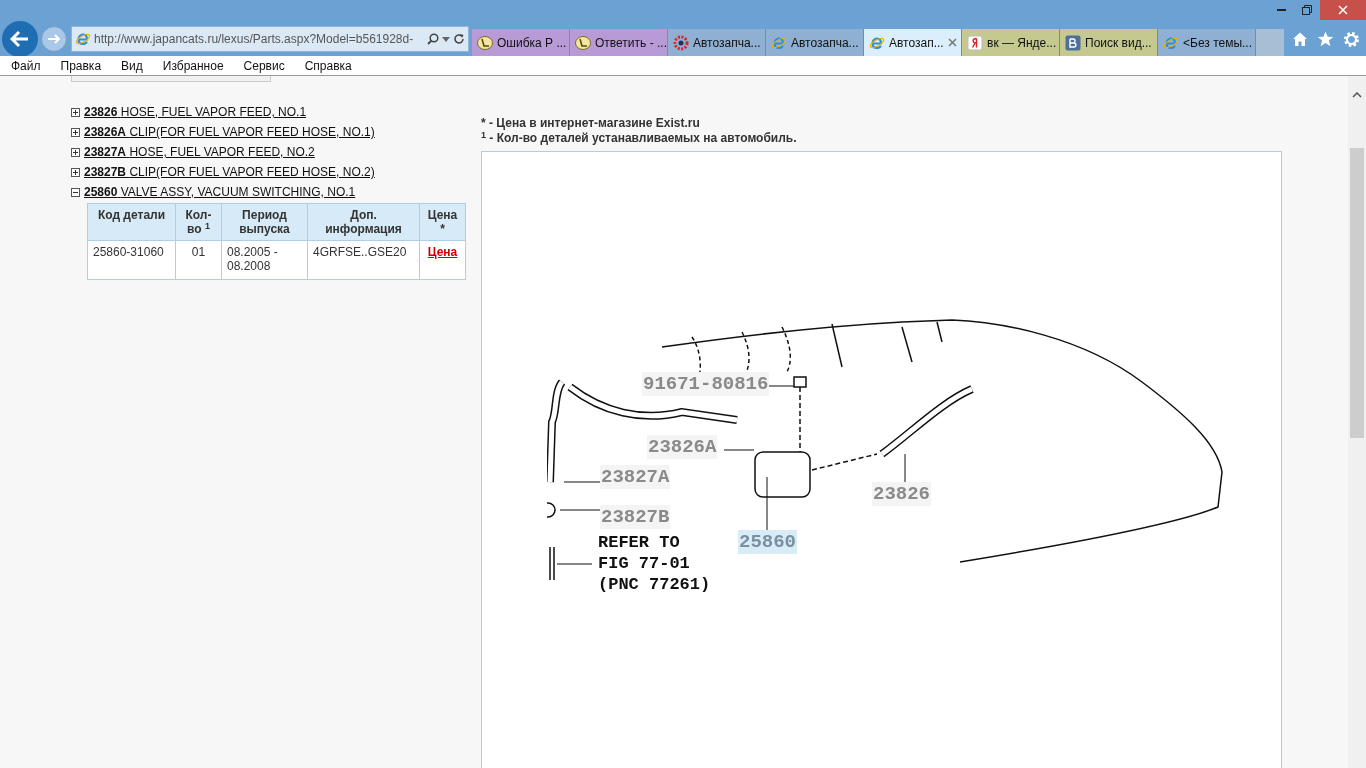  What do you see at coordinates (1343, 10) in the screenshot?
I see `close-icon` at bounding box center [1343, 10].